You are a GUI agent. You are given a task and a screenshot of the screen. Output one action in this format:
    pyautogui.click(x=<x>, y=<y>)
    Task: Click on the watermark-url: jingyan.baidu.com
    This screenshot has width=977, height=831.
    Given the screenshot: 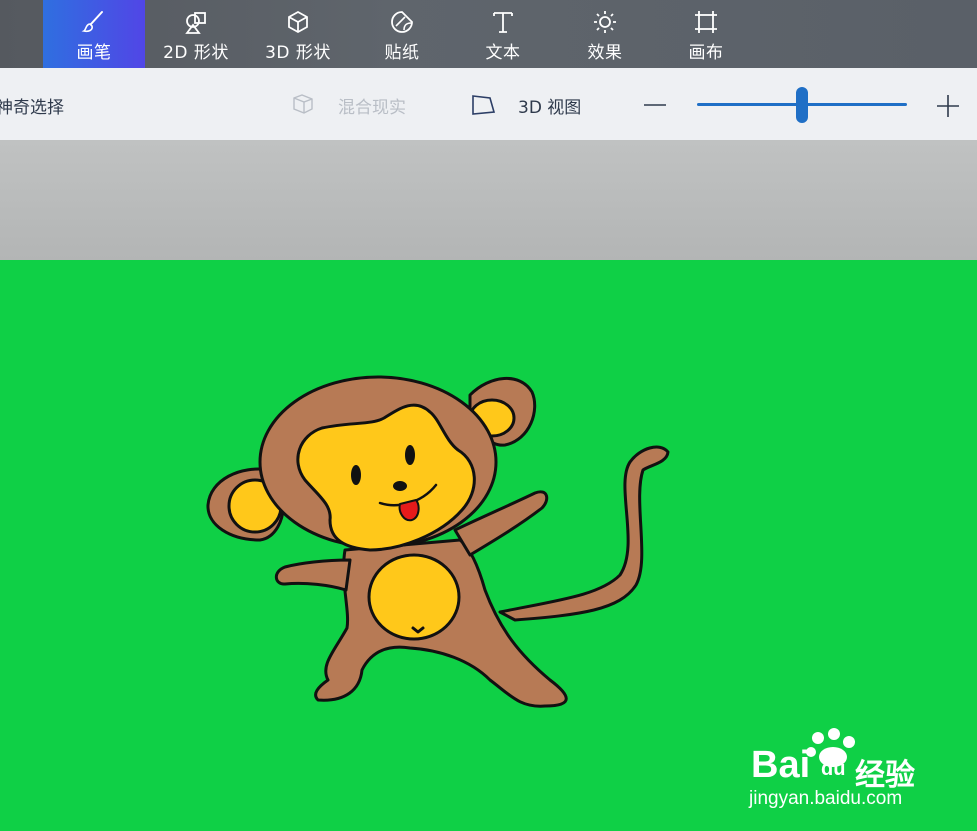 What is the action you would take?
    pyautogui.click(x=826, y=798)
    